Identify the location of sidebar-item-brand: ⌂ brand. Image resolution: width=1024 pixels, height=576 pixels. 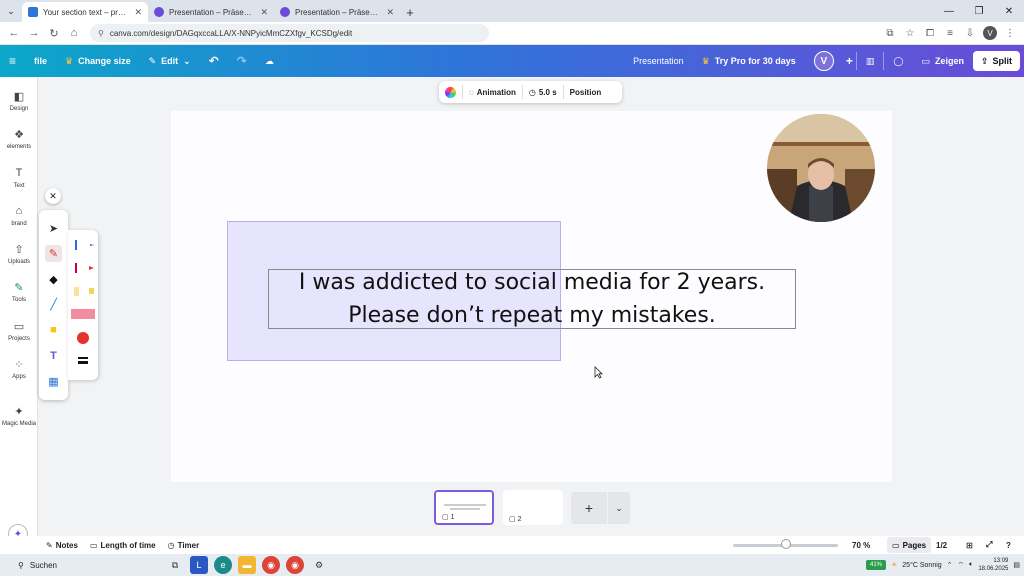
(19, 215).